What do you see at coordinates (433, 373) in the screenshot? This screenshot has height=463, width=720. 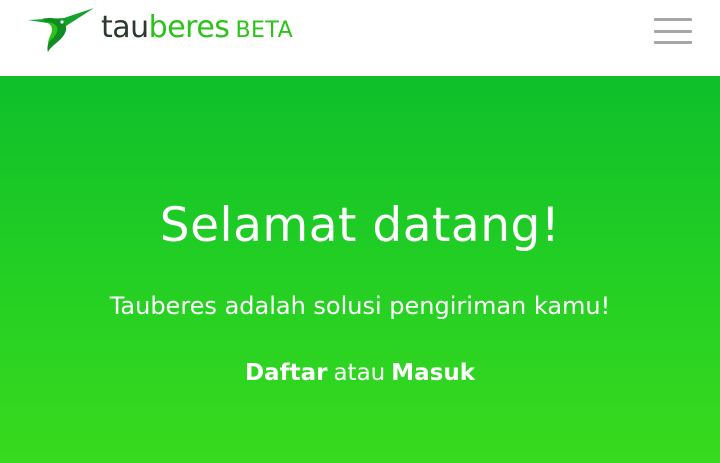 I see `login-link: Masuk` at bounding box center [433, 373].